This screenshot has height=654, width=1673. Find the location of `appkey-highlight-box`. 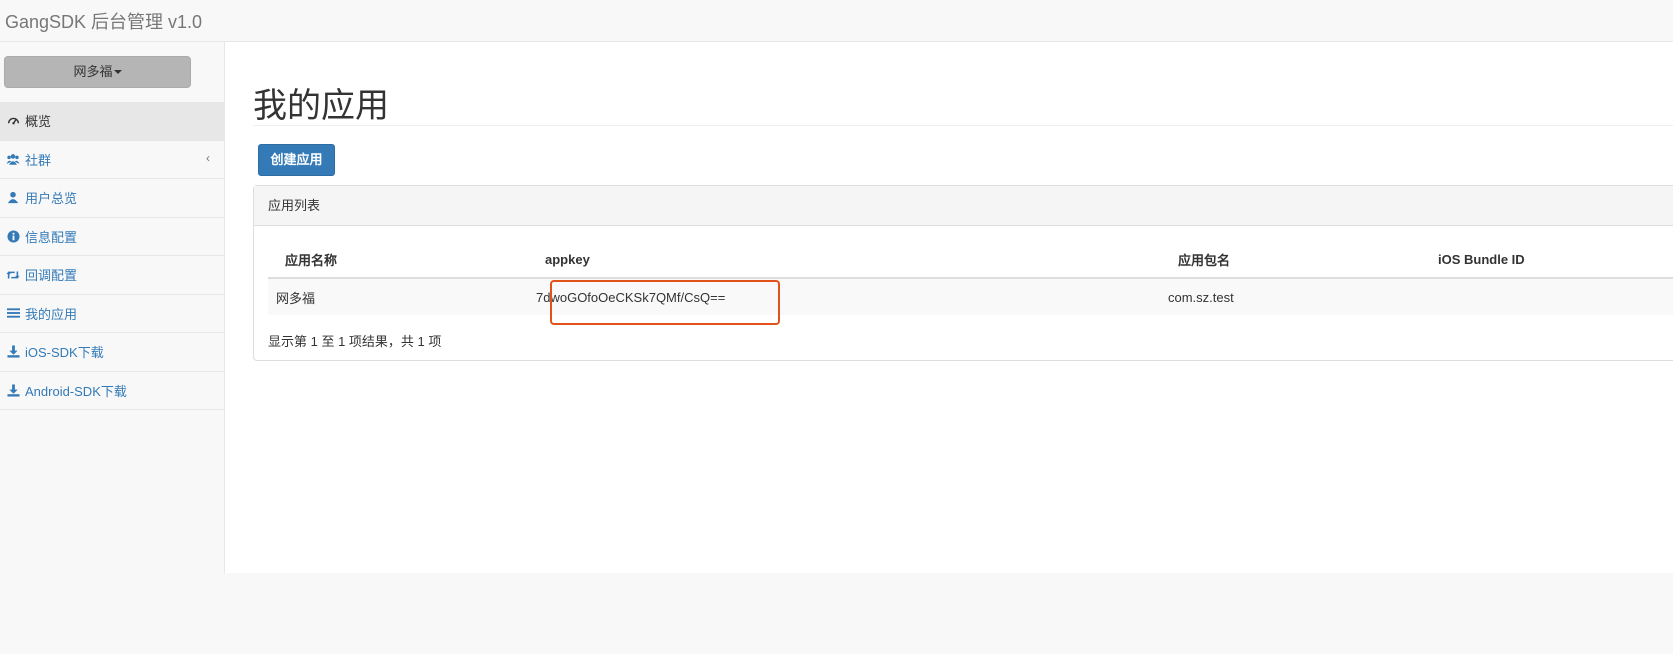

appkey-highlight-box is located at coordinates (665, 302).